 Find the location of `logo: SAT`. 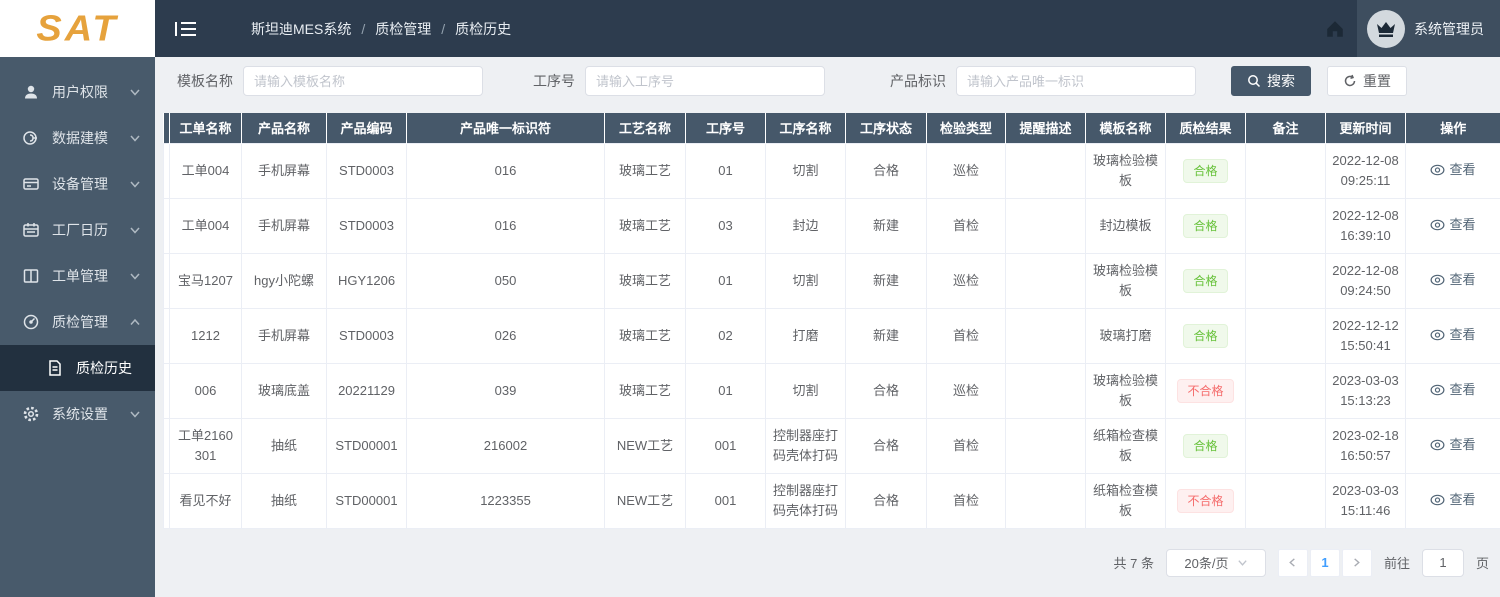

logo: SAT is located at coordinates (77, 28).